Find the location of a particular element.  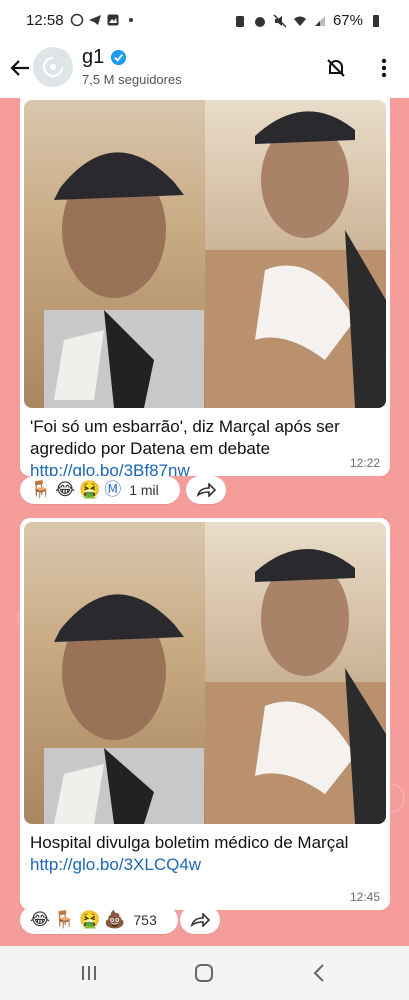

mute-button is located at coordinates (336, 68).